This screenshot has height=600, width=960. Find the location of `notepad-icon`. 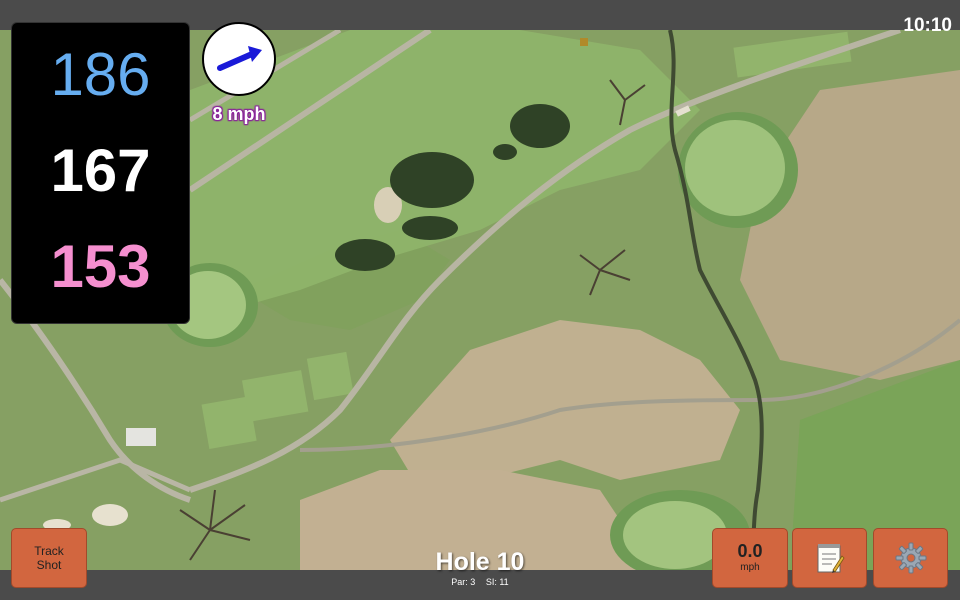

notepad-icon is located at coordinates (831, 558).